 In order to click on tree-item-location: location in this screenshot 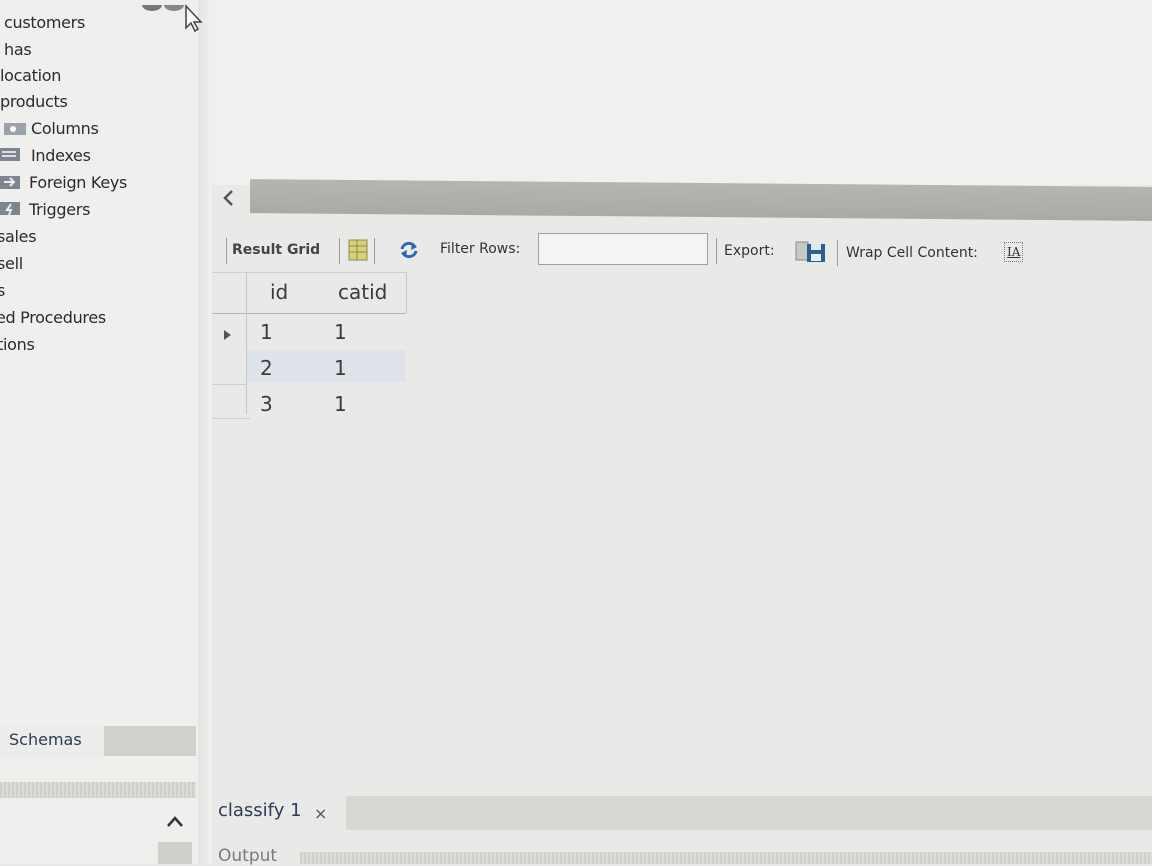, I will do `click(30, 75)`.